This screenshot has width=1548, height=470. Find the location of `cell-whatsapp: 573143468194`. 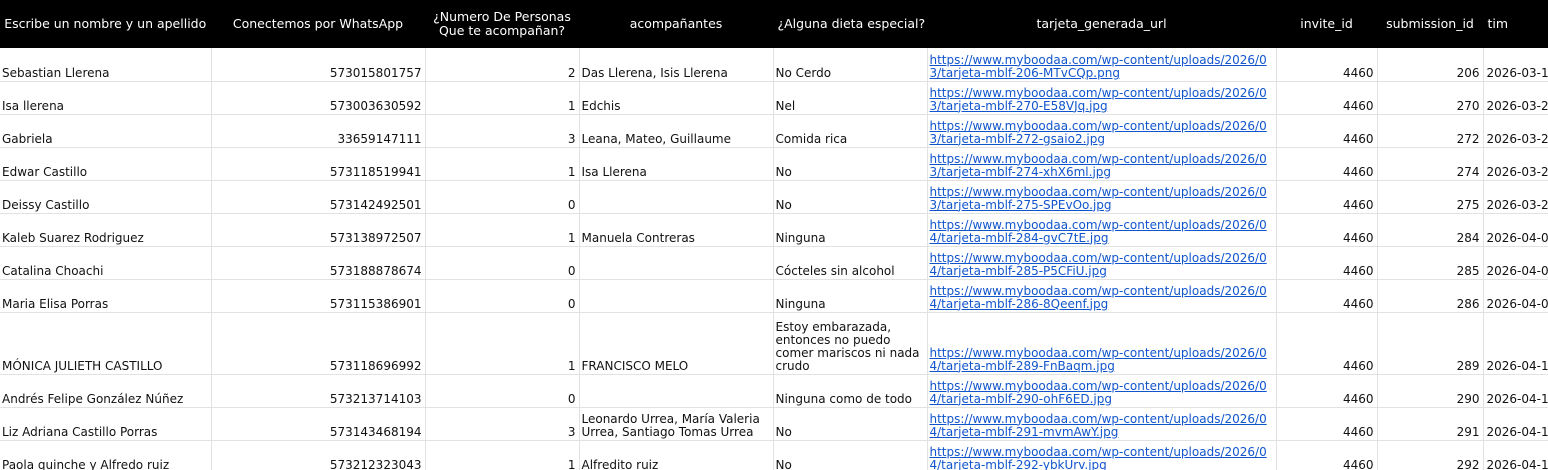

cell-whatsapp: 573143468194 is located at coordinates (318, 424).